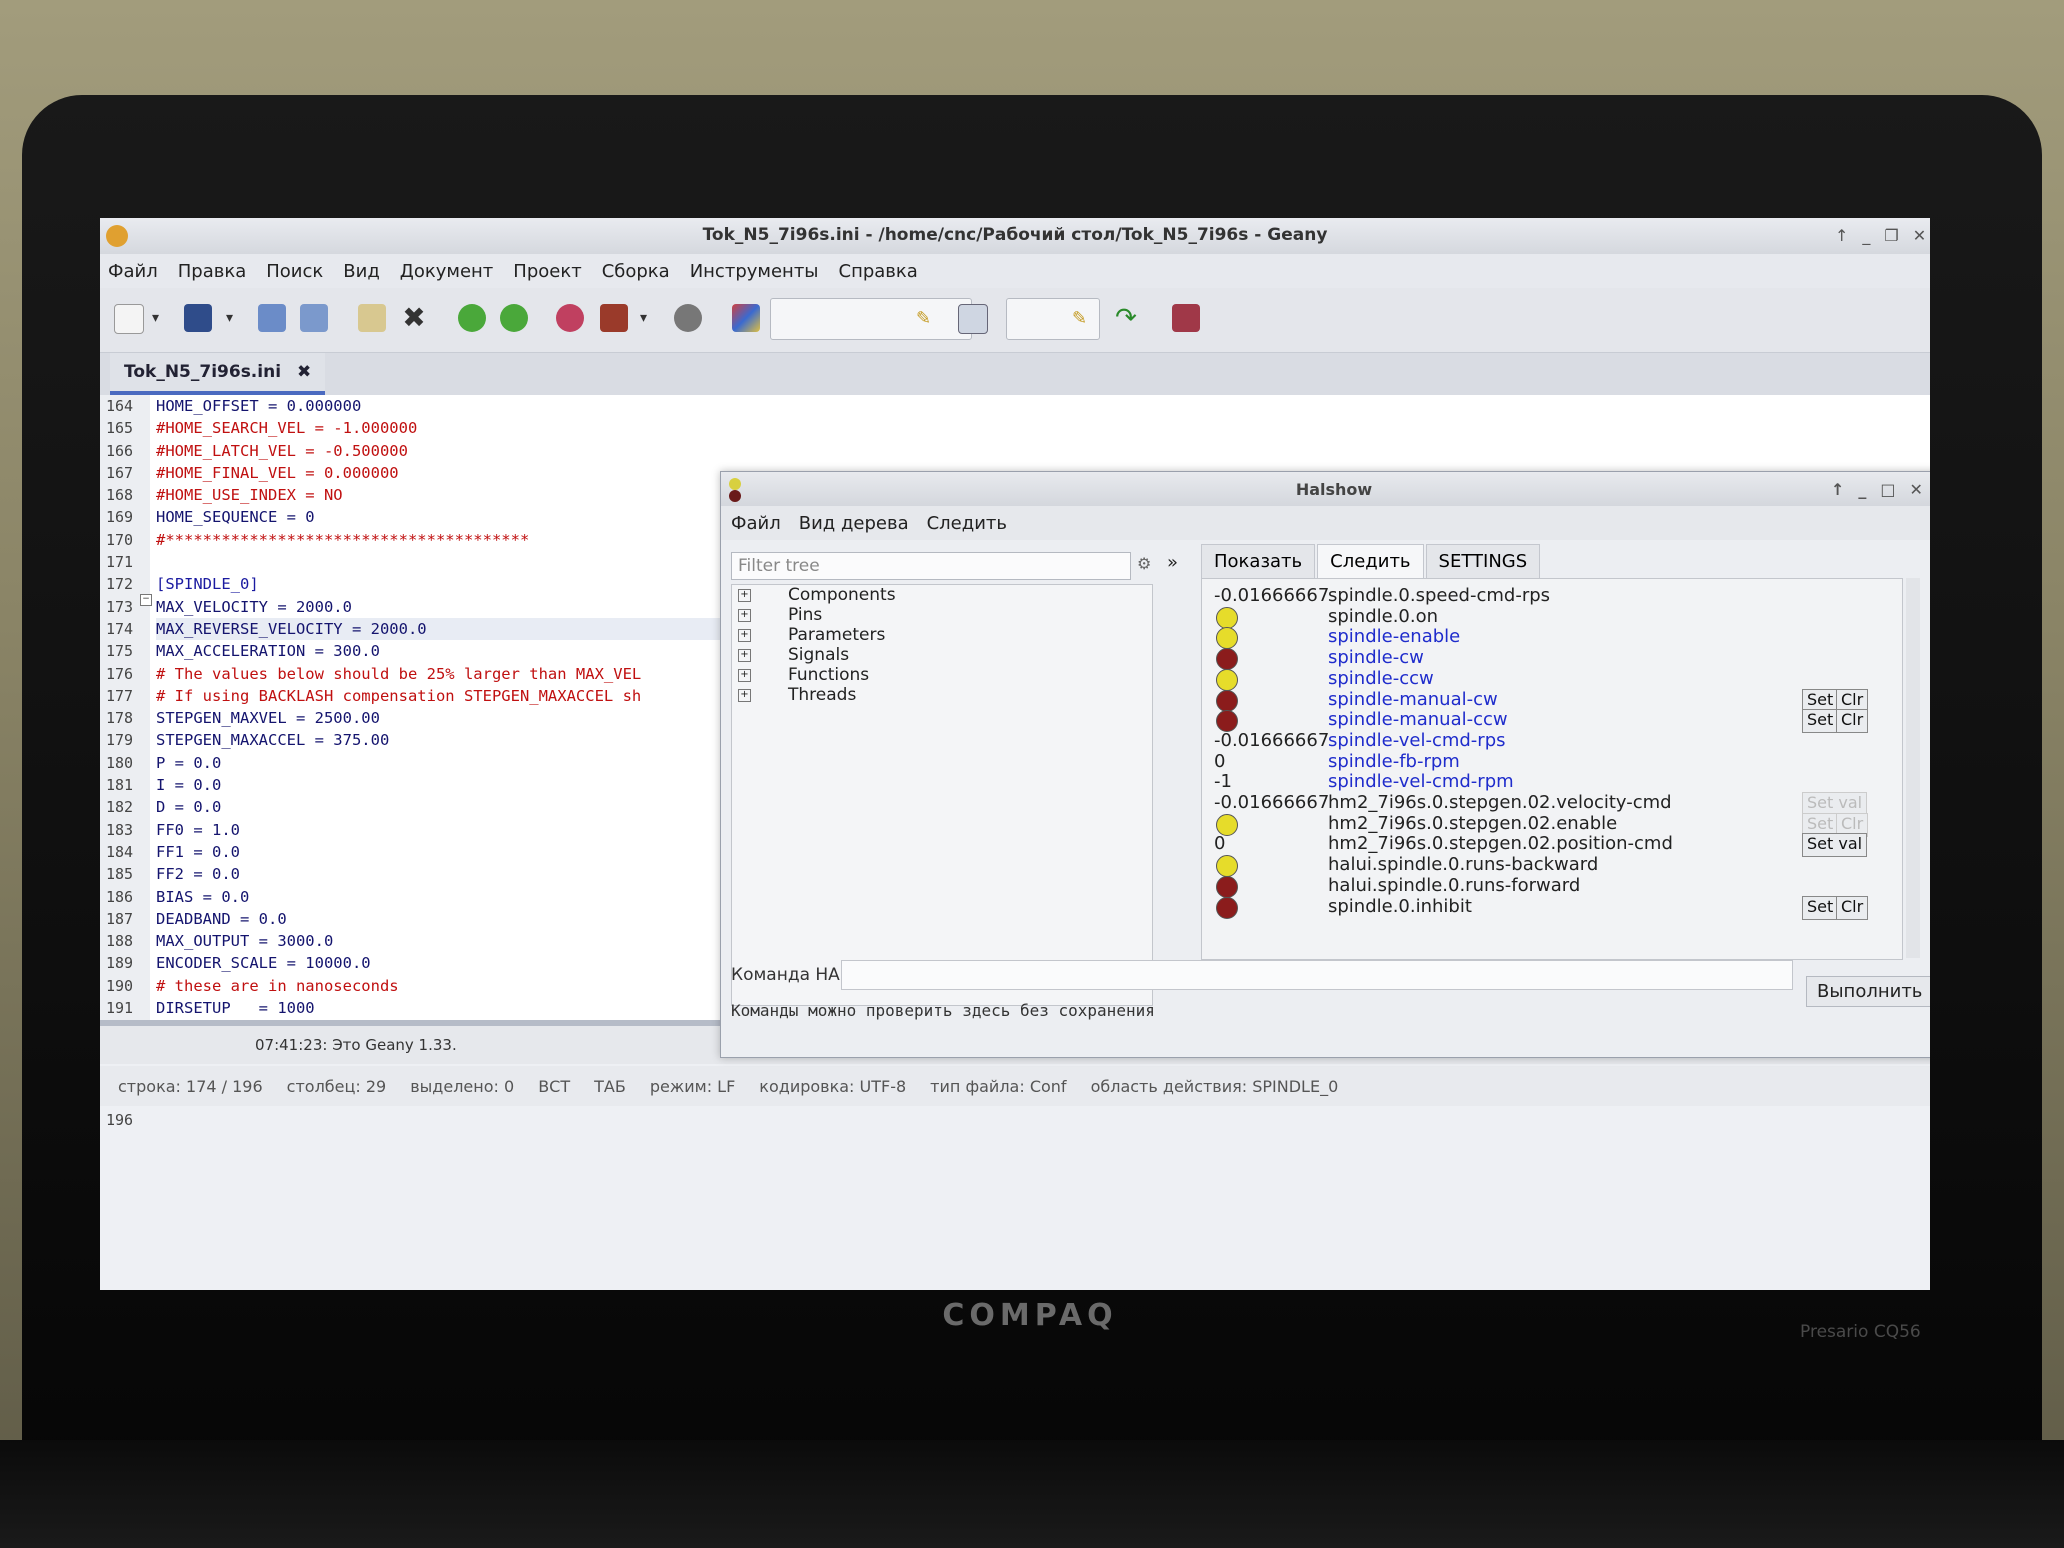 Image resolution: width=2064 pixels, height=1548 pixels. Describe the element at coordinates (1381, 678) in the screenshot. I see `watch-pin-name: spindle-ccw` at that location.